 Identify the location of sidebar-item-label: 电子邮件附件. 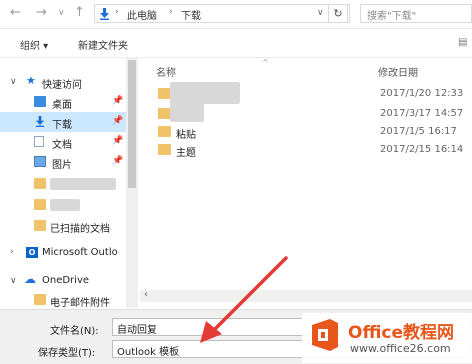
(80, 303).